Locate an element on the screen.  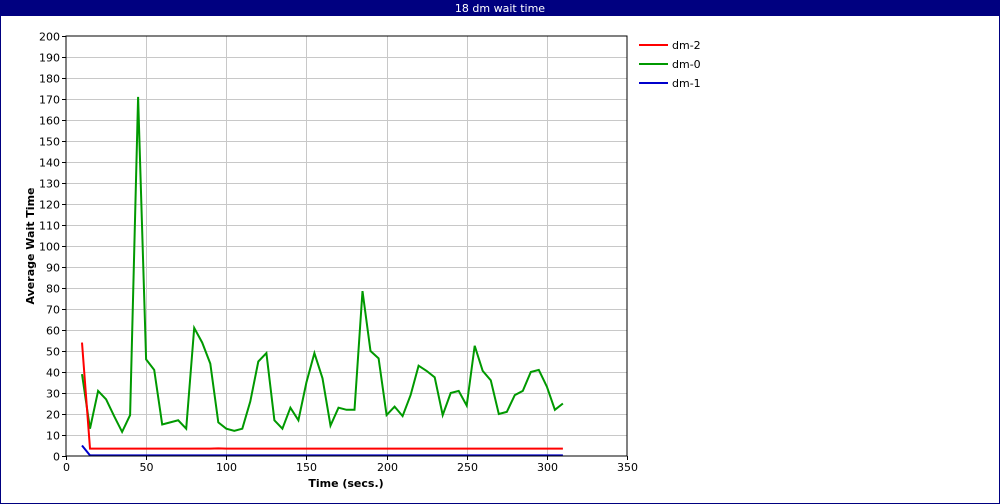
x-tick-label: 50 is located at coordinates (147, 467).